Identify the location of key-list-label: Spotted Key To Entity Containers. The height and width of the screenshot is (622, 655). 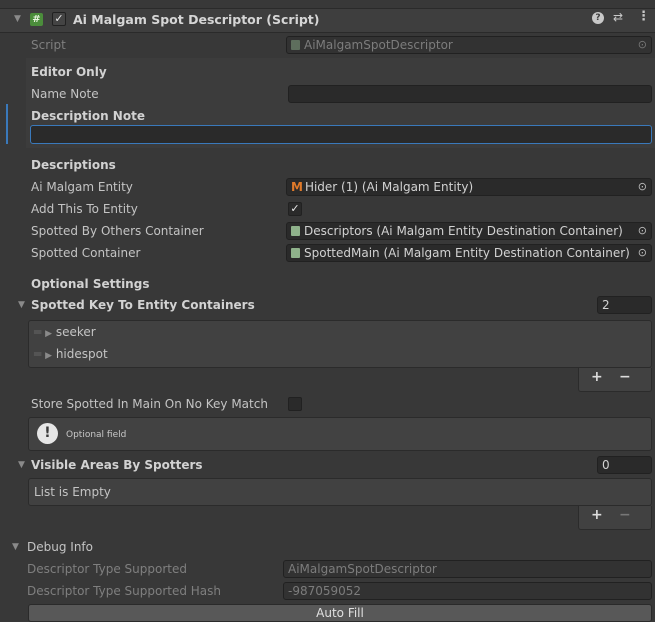
(143, 305).